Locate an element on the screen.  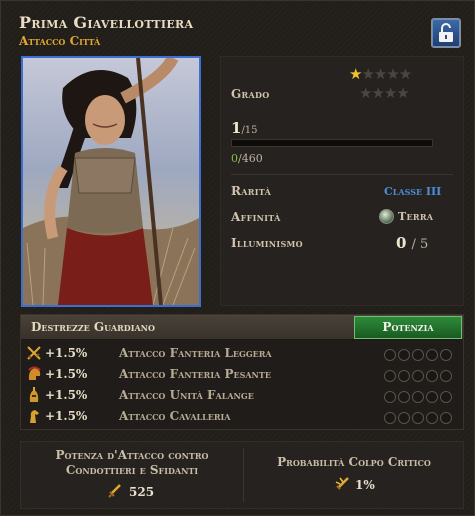
xp-value: 0/460 is located at coordinates (247, 158).